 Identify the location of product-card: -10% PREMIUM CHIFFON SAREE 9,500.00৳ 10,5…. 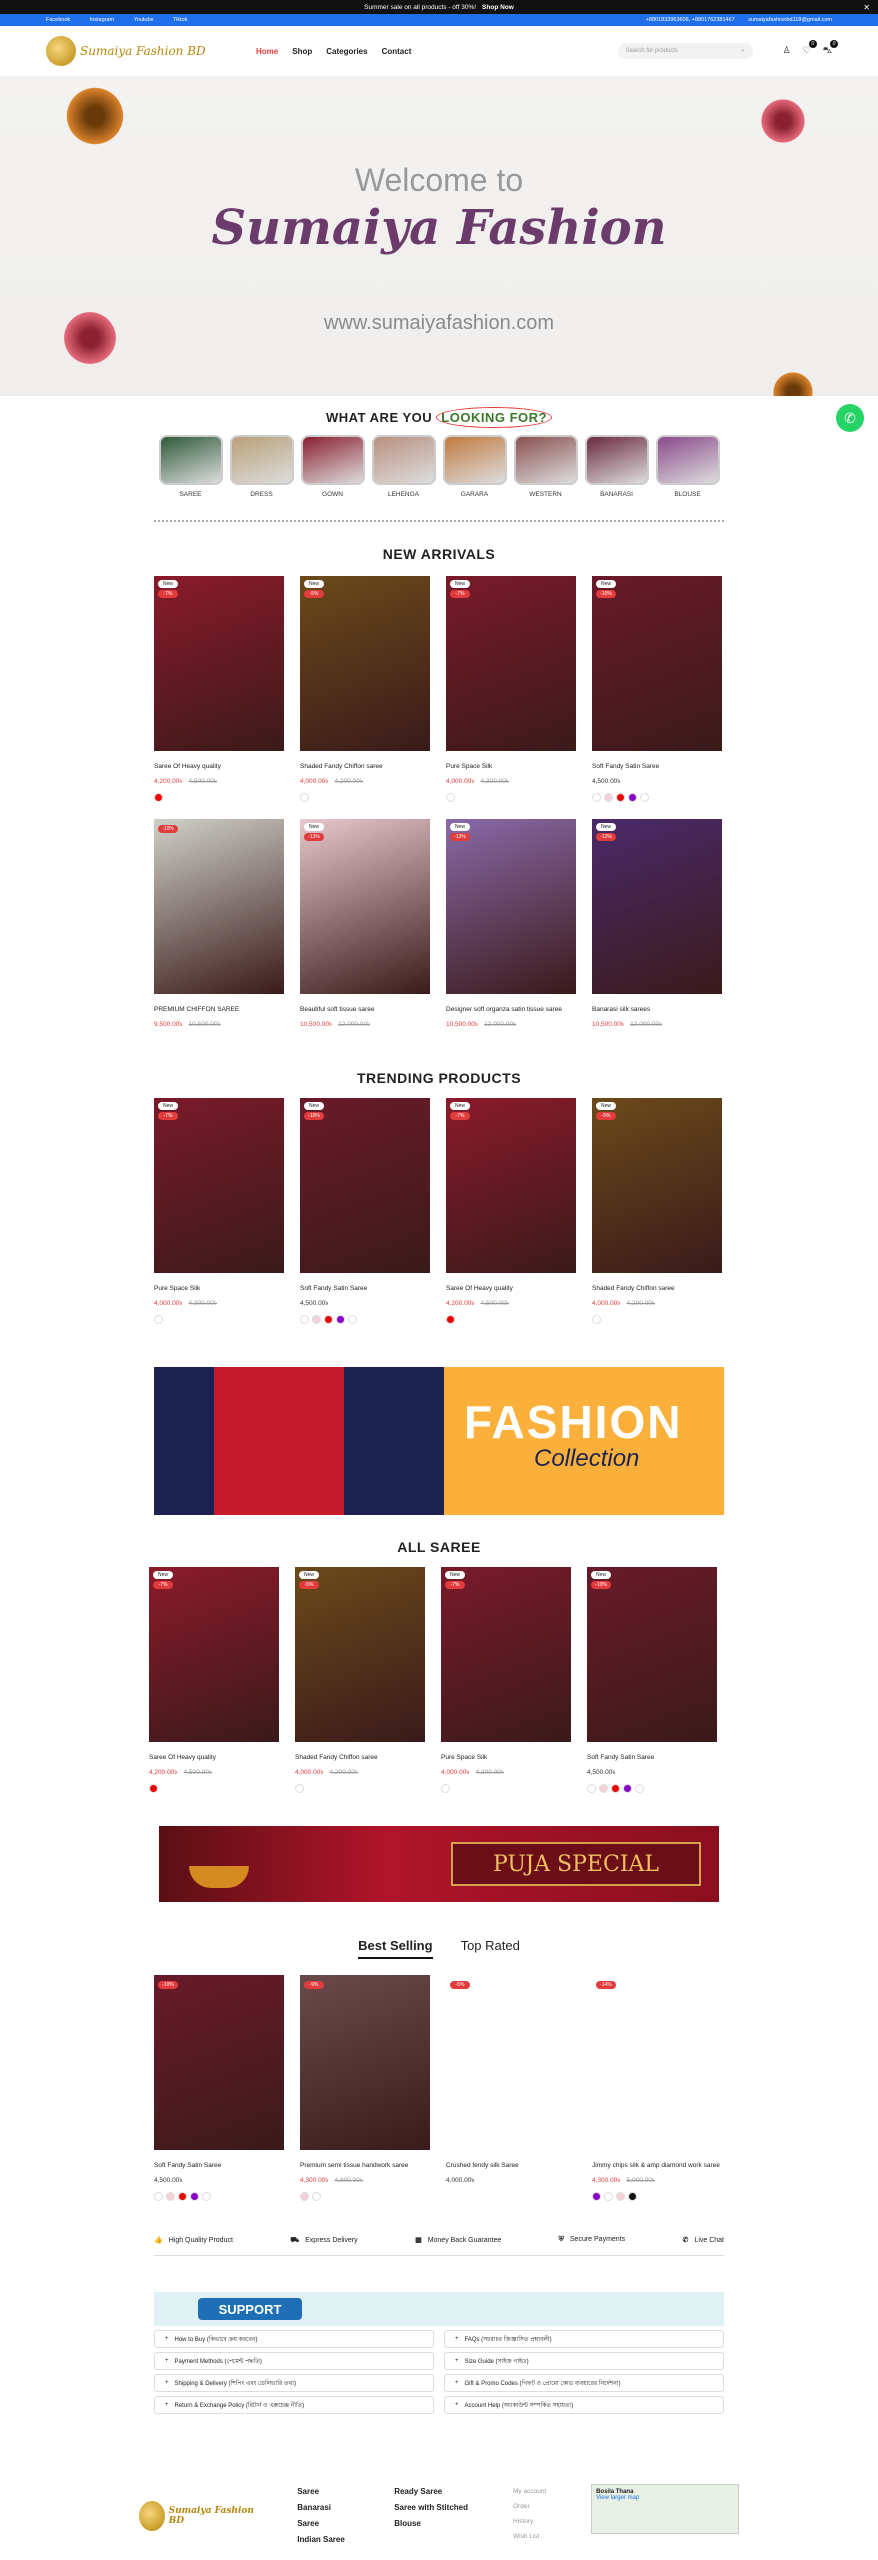
(219, 932).